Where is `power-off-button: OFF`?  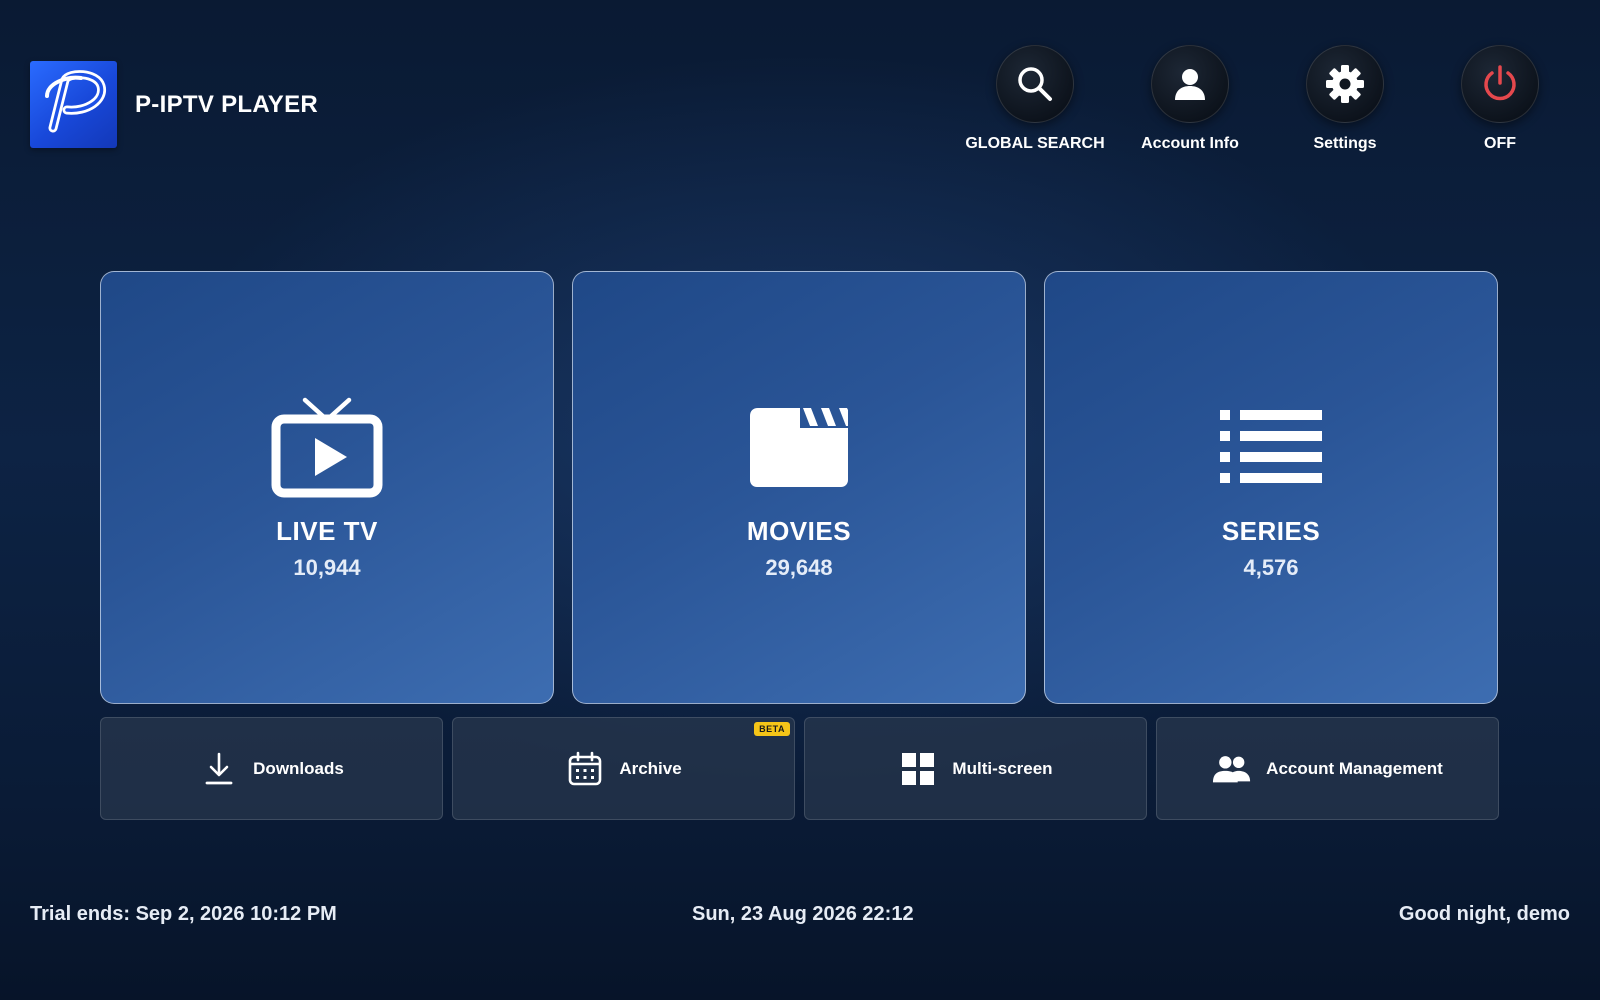
power-off-button: OFF is located at coordinates (1500, 99).